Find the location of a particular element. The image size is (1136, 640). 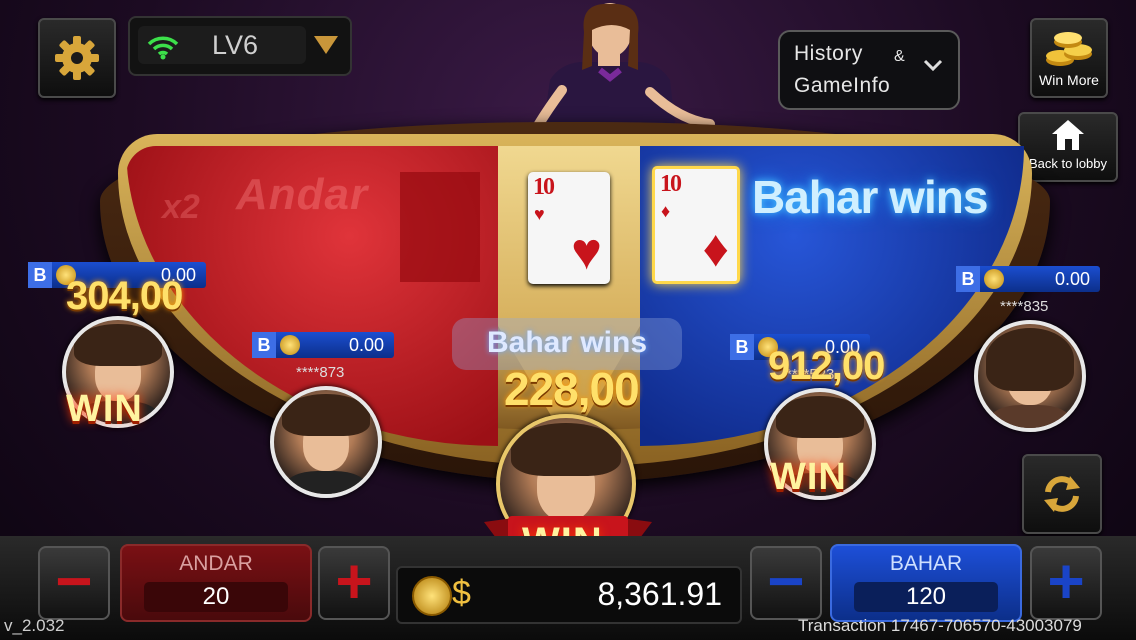

level-text: LV6 is located at coordinates (235, 45).